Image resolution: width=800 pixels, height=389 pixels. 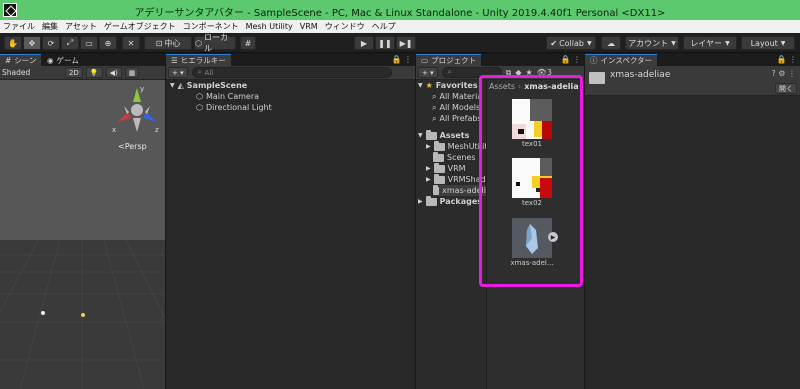 What do you see at coordinates (384, 26) in the screenshot?
I see `menu-help: ヘルプ` at bounding box center [384, 26].